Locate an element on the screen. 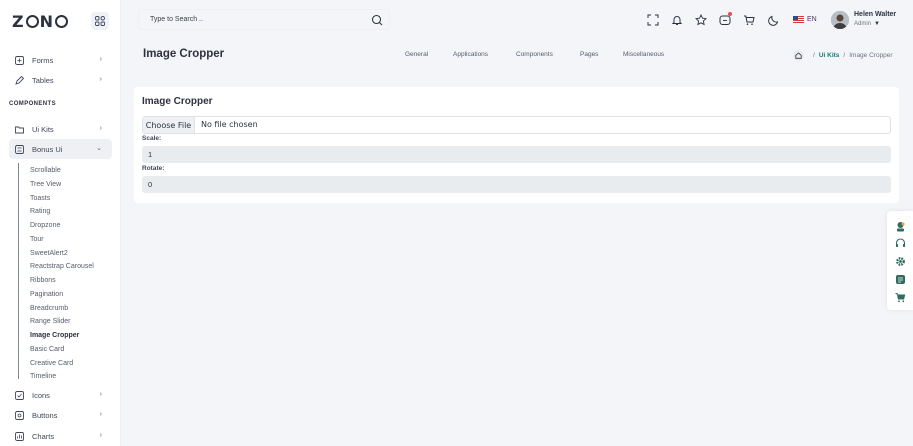 This screenshot has height=446, width=913. bell-icon is located at coordinates (677, 19).